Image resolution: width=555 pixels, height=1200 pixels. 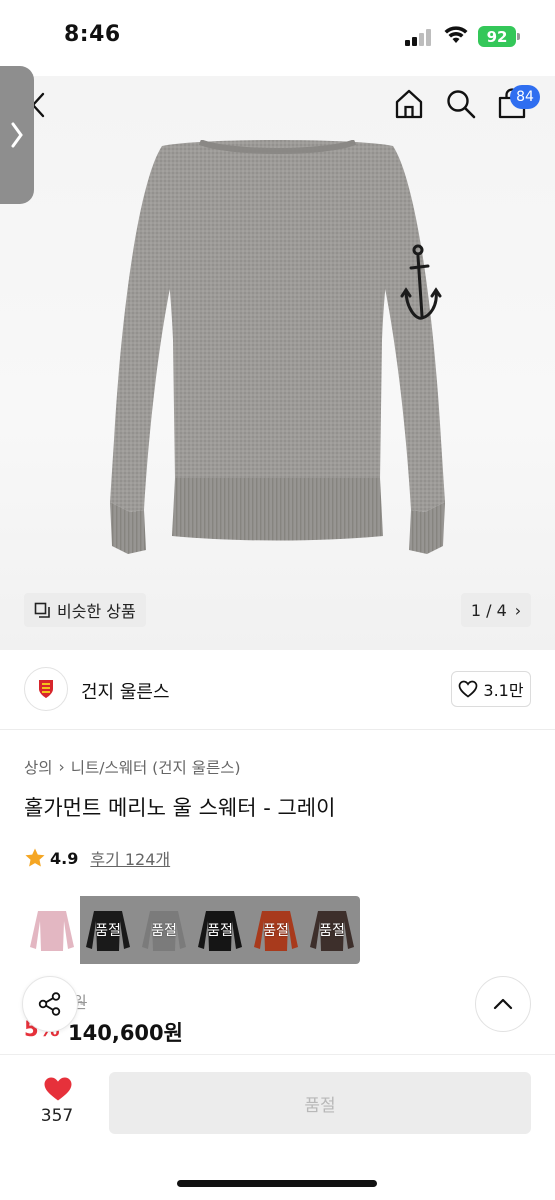 I want to click on battery-indicator: 92, so click(x=497, y=36).